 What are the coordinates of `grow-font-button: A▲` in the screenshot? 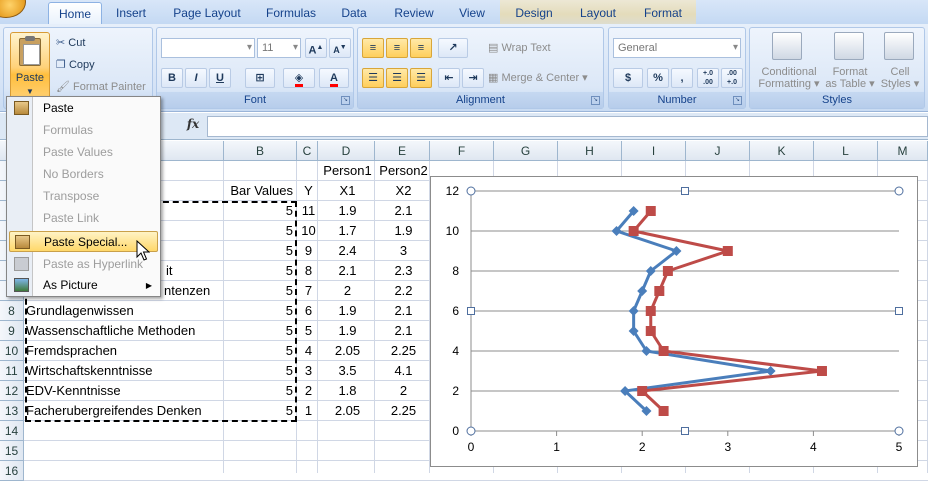 It's located at (316, 48).